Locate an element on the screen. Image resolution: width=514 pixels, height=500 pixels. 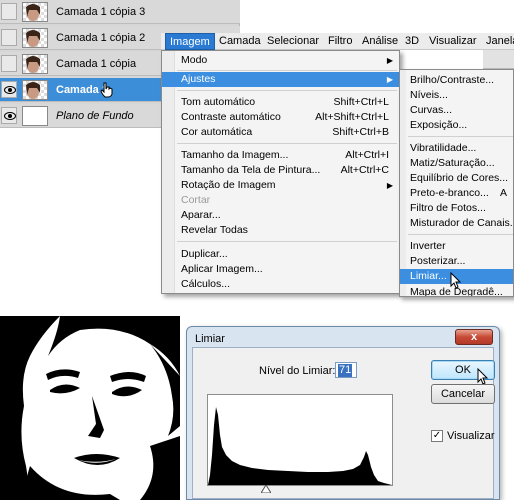
arrow-cursor-icon is located at coordinates (483, 376).